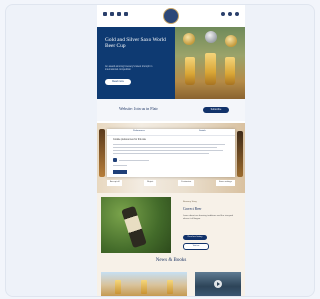 The image size is (320, 299). What do you see at coordinates (105, 14) in the screenshot?
I see `facebook-icon` at bounding box center [105, 14].